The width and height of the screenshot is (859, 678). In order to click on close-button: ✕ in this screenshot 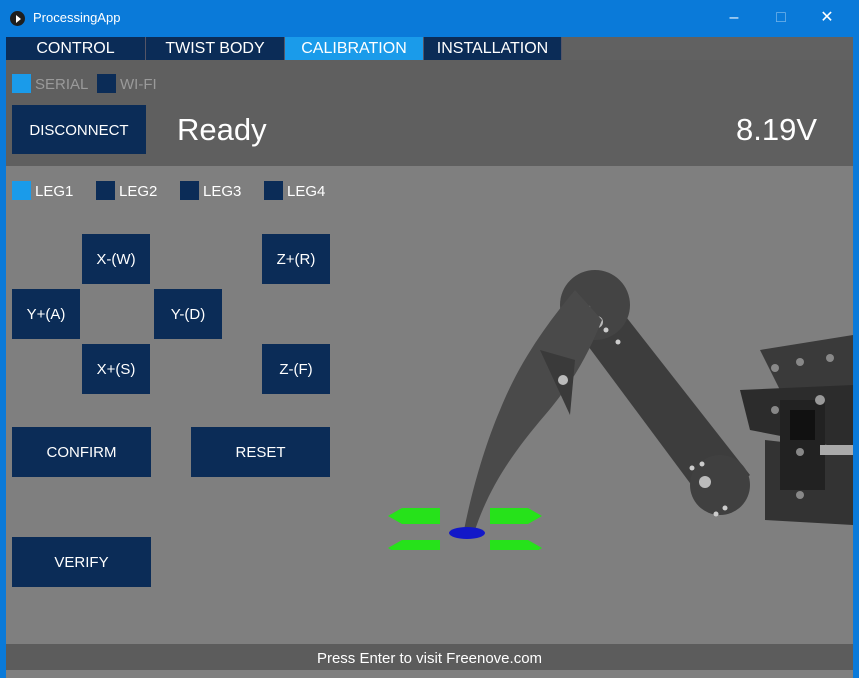, I will do `click(827, 18)`.